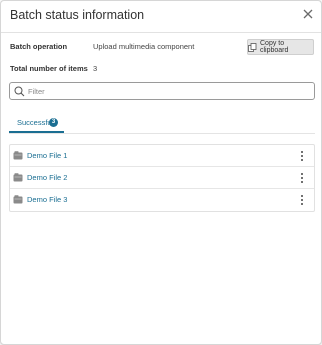 The height and width of the screenshot is (345, 322). Describe the element at coordinates (19, 91) in the screenshot. I see `search-icon` at that location.